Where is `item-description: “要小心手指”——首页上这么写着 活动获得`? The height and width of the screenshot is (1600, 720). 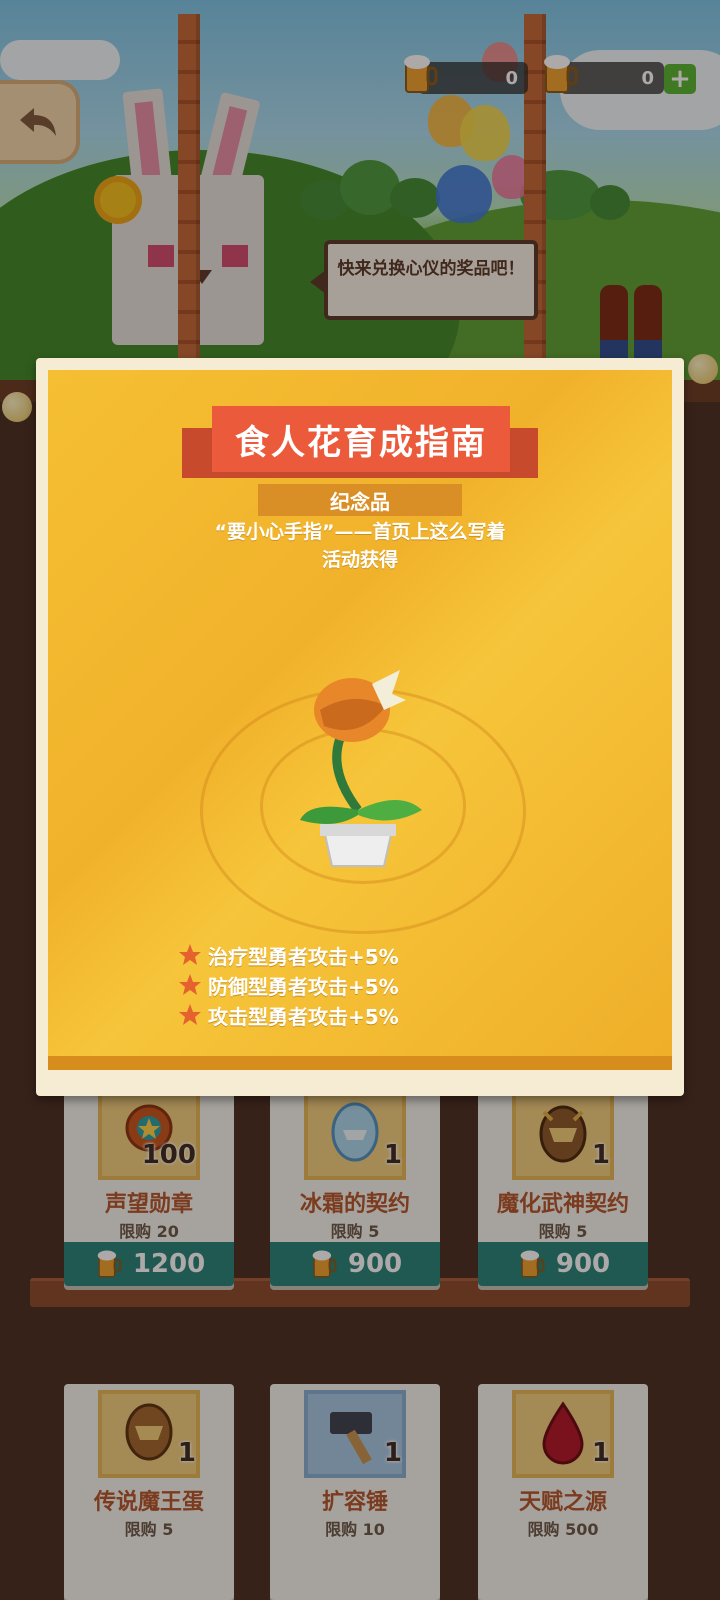
item-description: “要小心手指”——首页上这么写着 活动获得 is located at coordinates (360, 546).